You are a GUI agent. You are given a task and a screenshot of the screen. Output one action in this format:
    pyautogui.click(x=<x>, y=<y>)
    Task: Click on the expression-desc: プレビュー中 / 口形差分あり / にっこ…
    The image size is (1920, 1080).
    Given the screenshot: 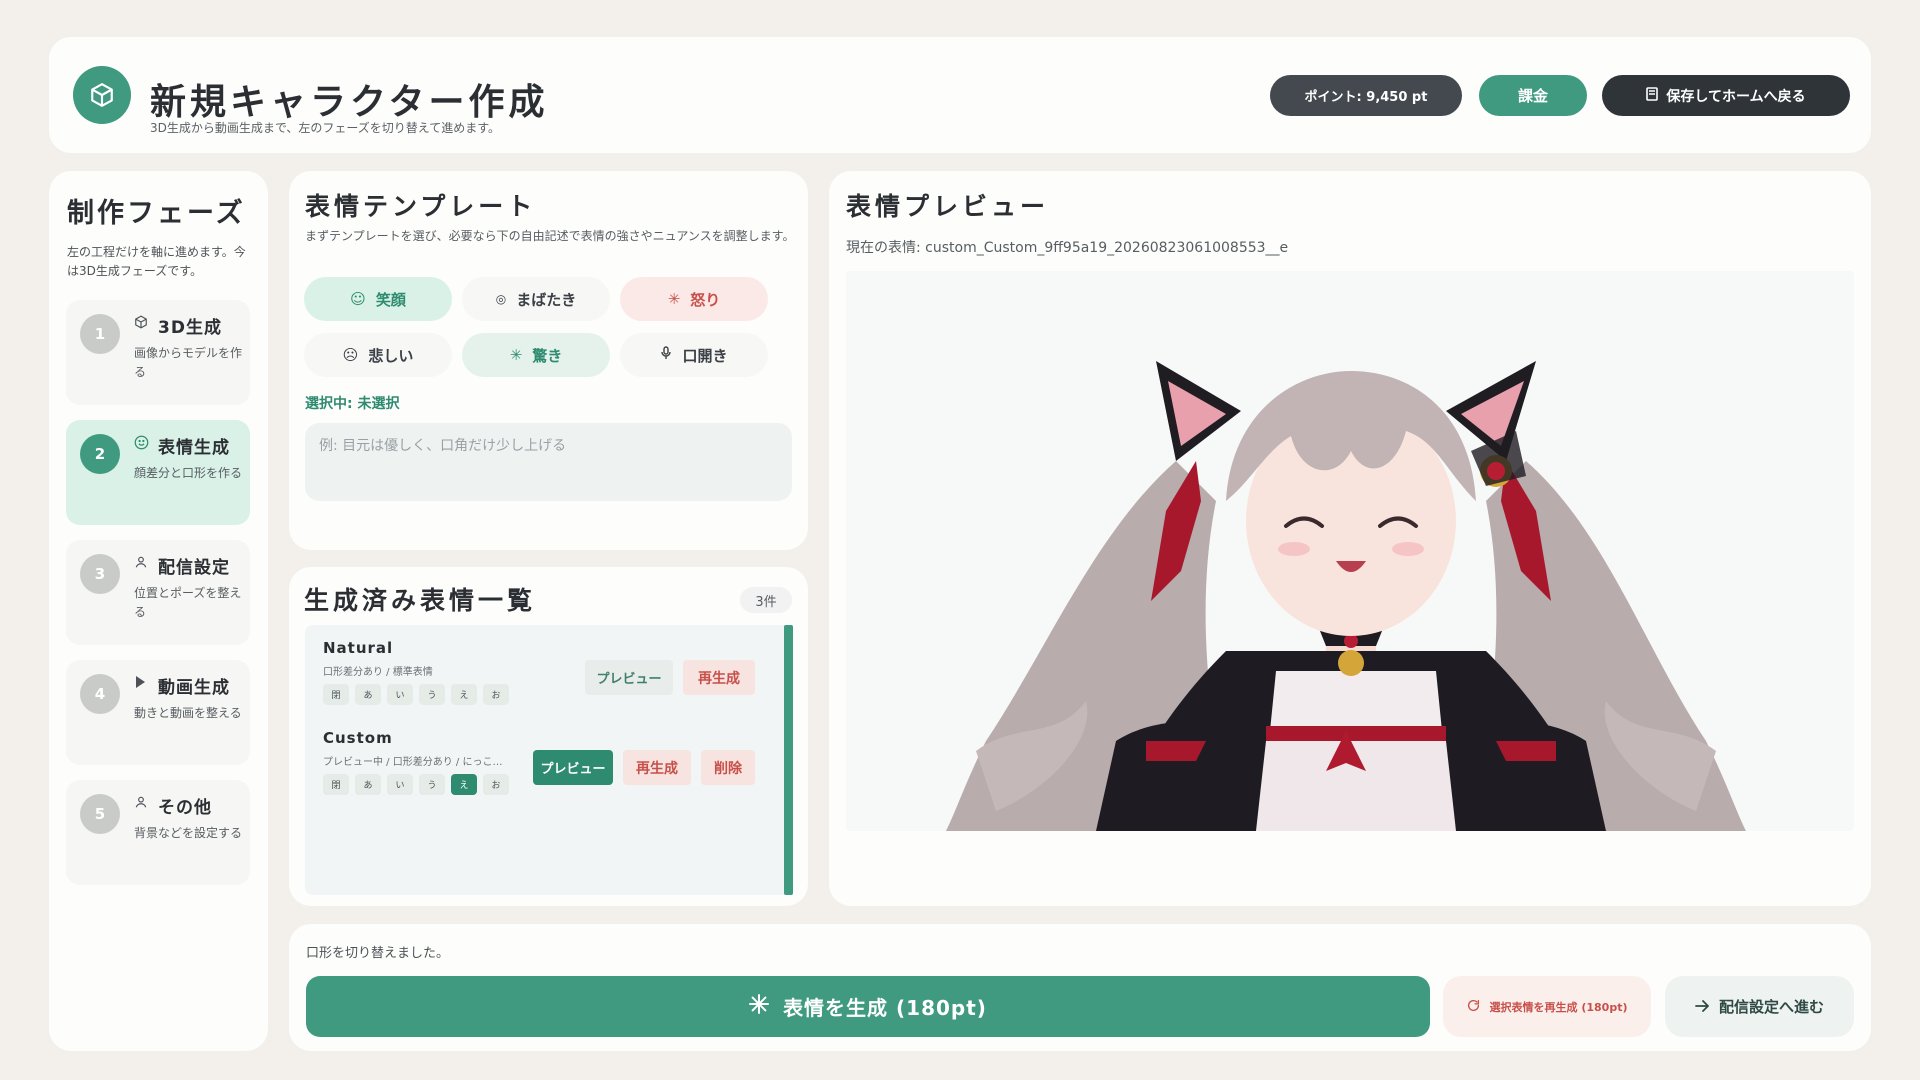 What is the action you would take?
    pyautogui.click(x=413, y=762)
    